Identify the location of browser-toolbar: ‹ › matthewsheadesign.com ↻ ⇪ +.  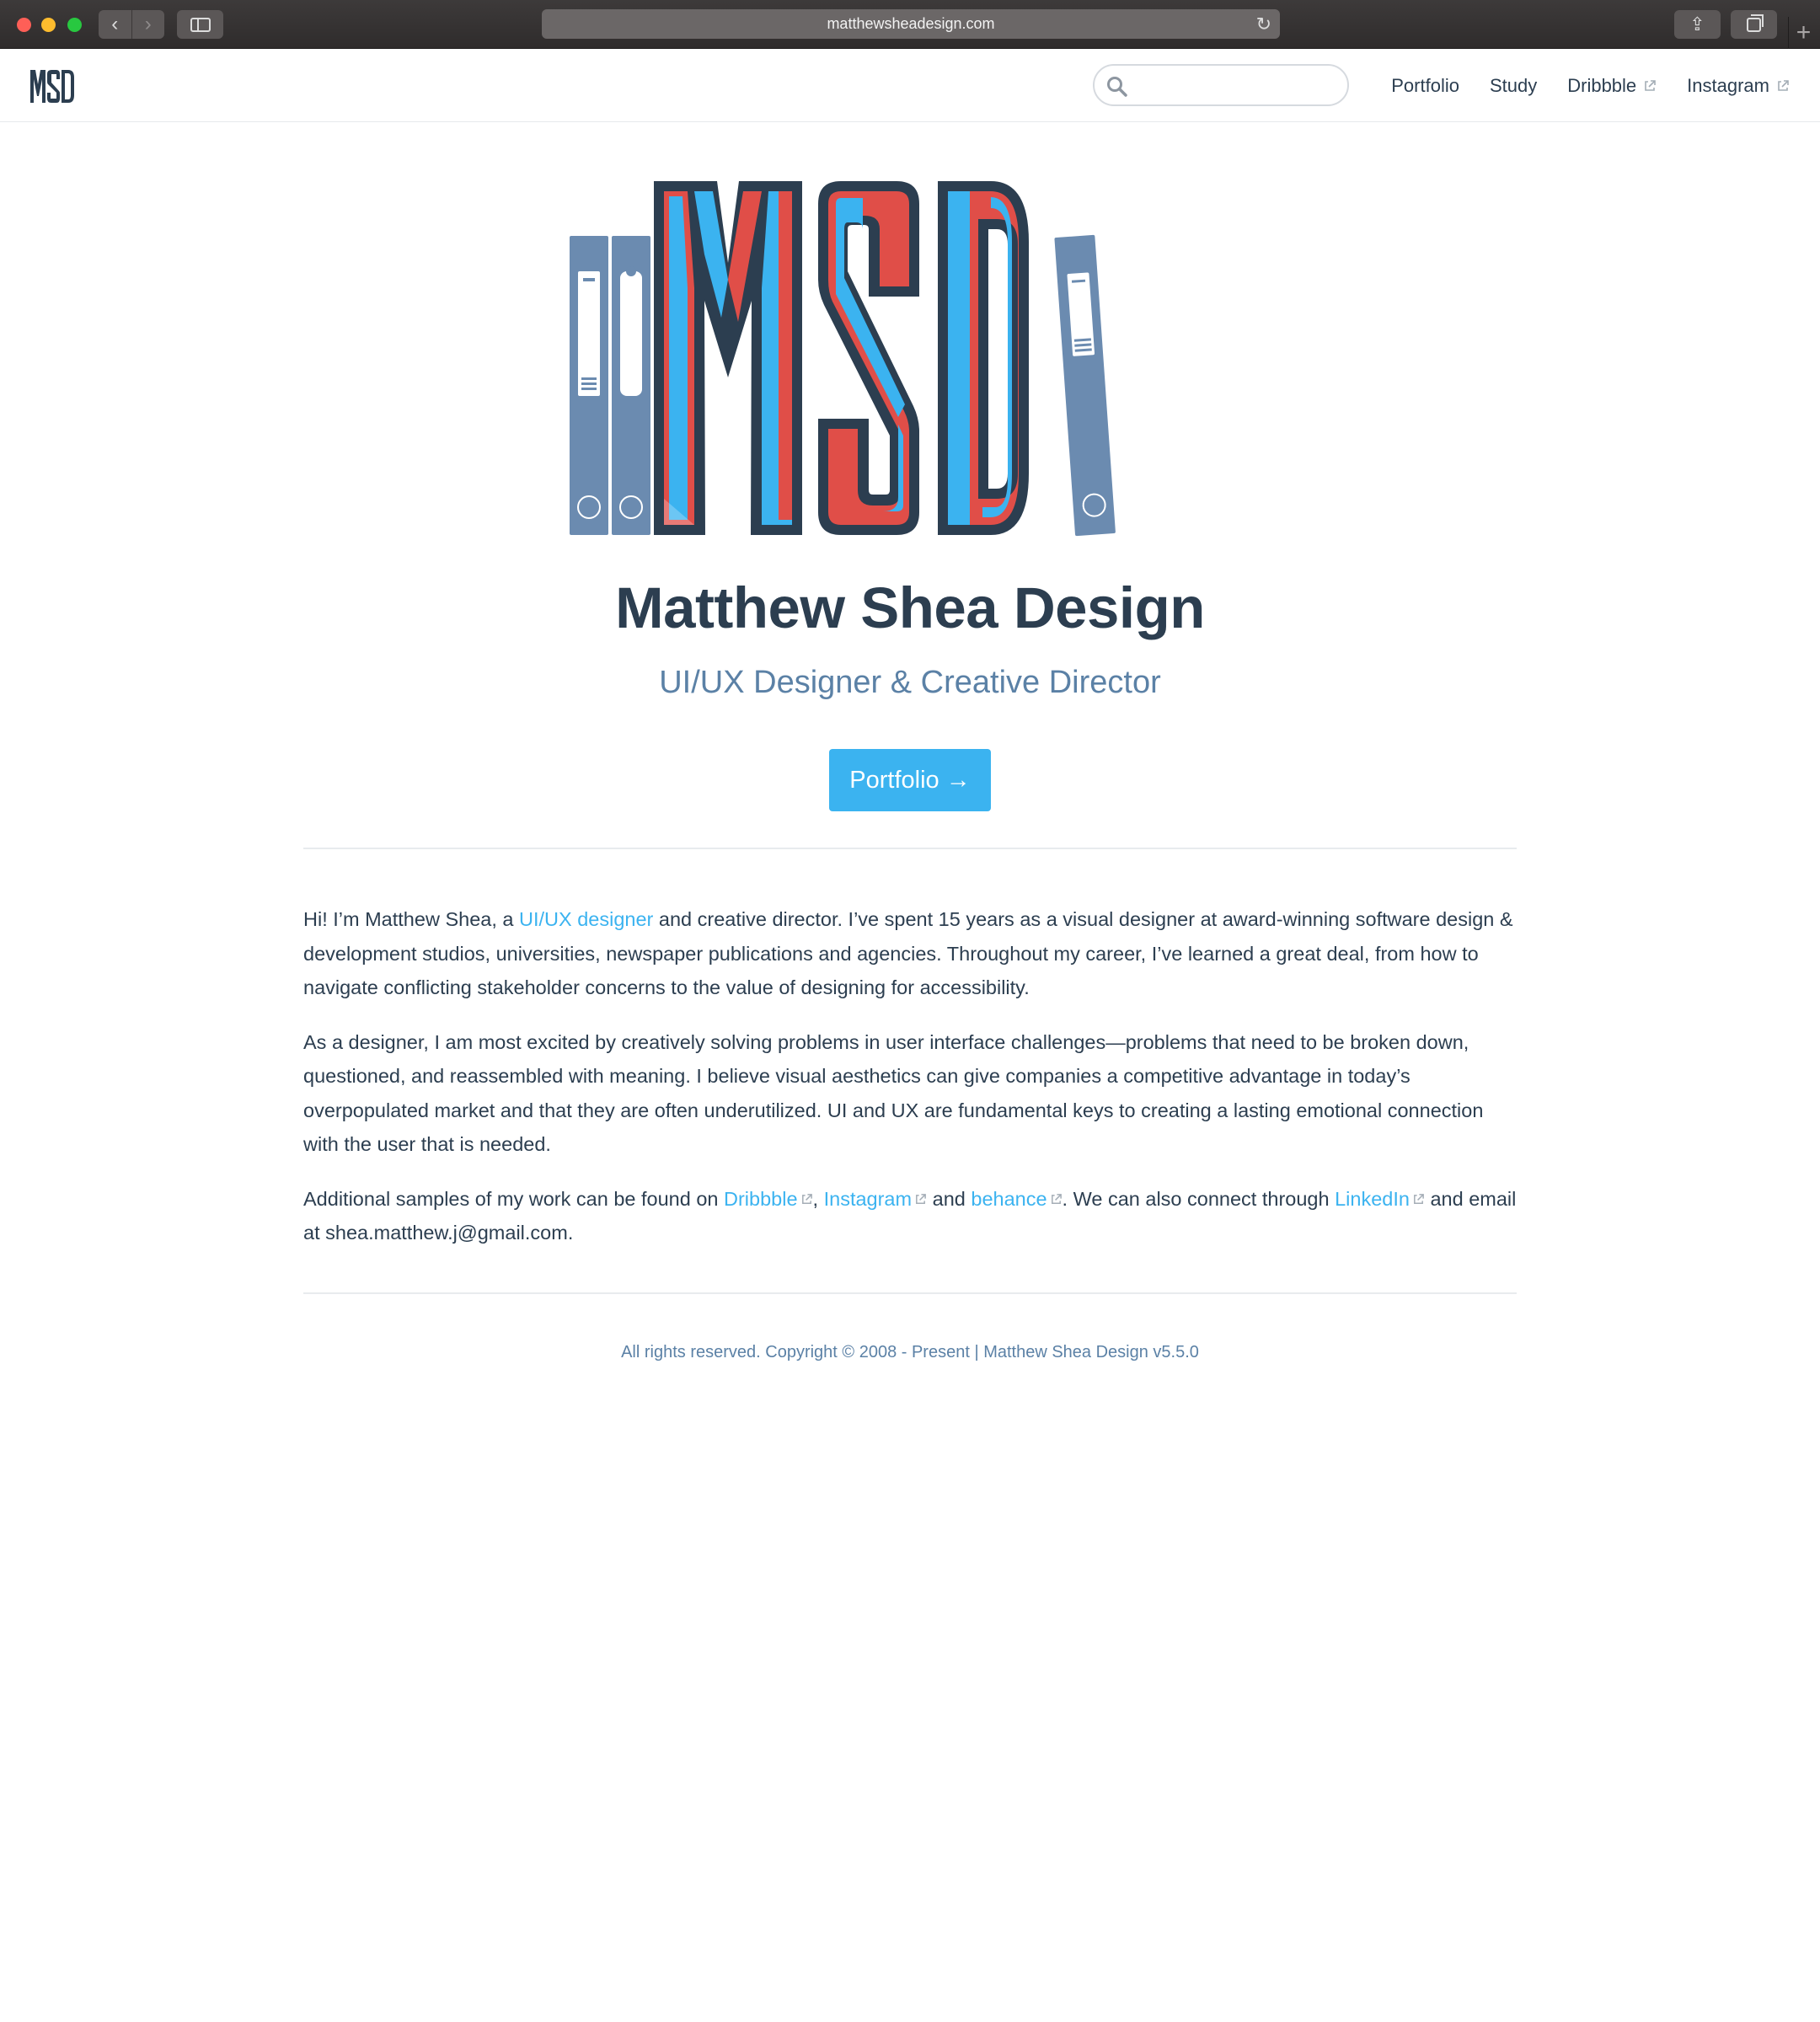
(910, 24).